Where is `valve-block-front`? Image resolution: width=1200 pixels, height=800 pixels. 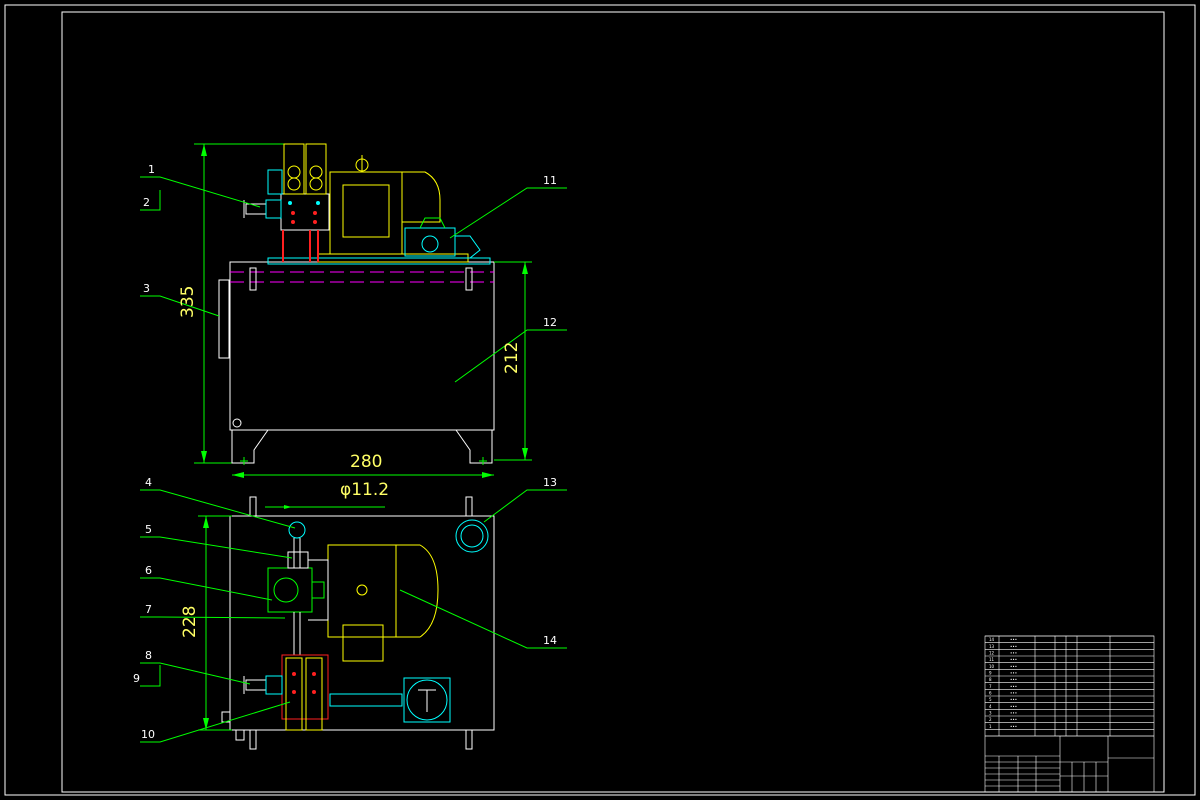 valve-block-front is located at coordinates (305, 212).